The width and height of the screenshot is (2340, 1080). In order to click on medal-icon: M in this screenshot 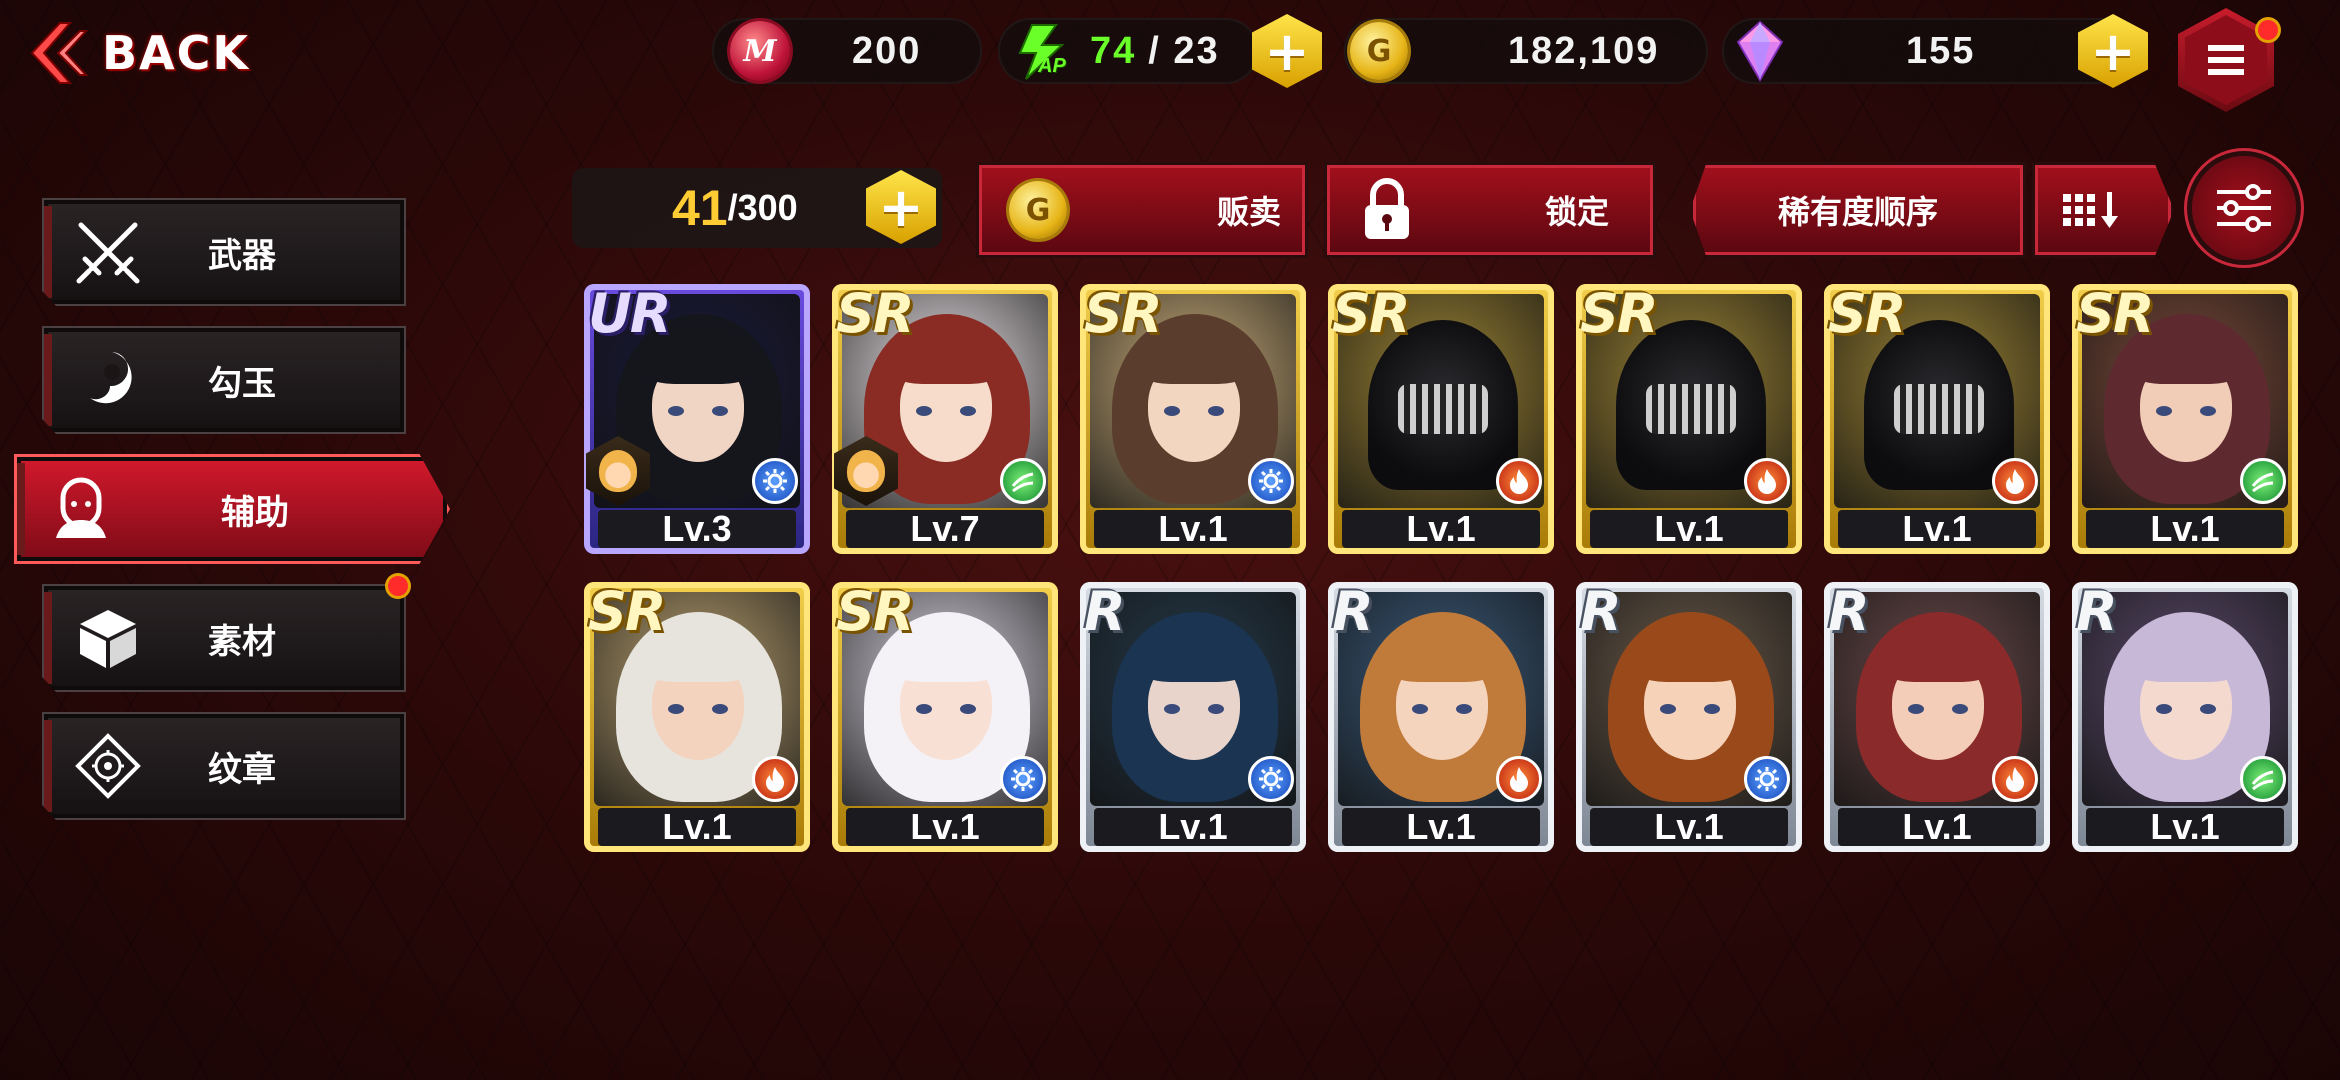, I will do `click(760, 51)`.